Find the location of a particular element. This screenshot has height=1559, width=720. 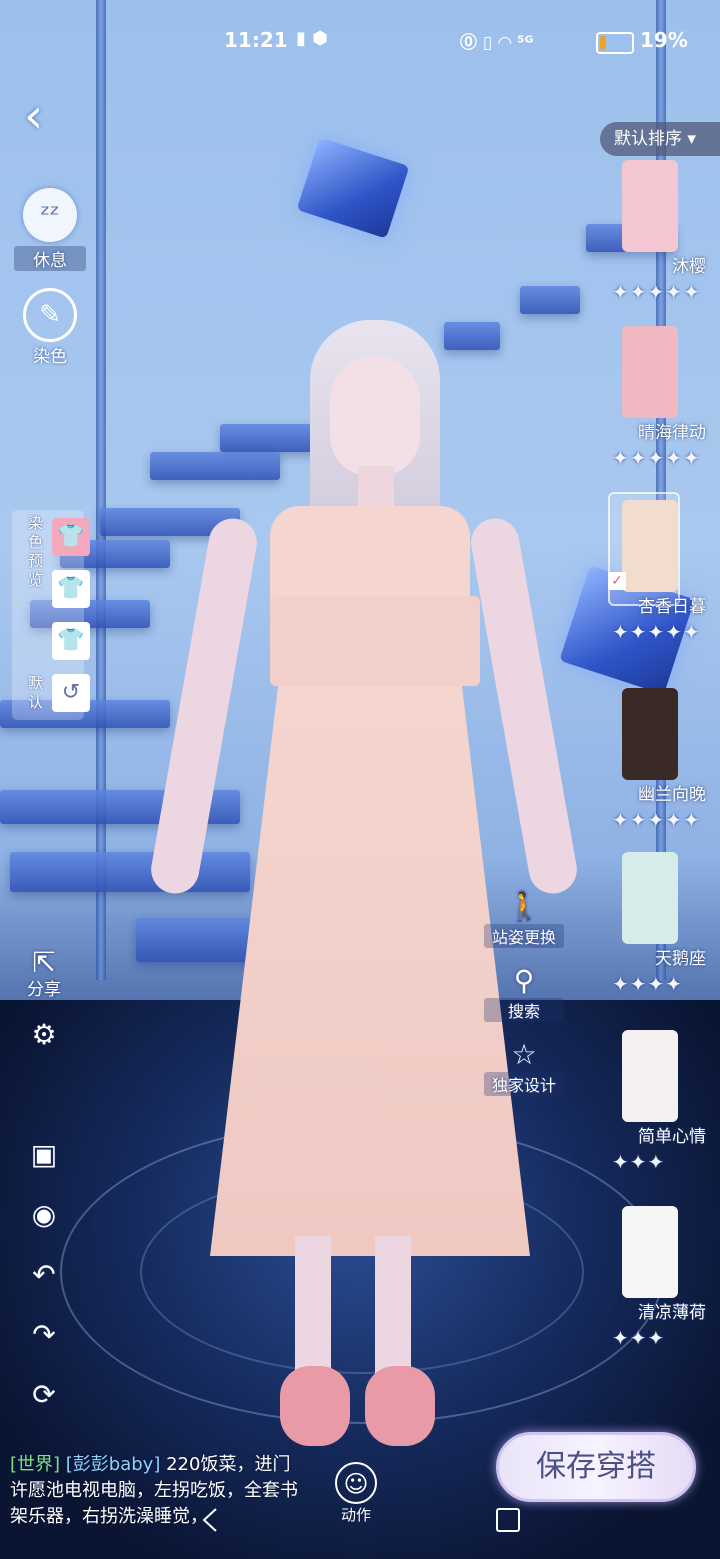

check-icon: ✓ is located at coordinates (617, 581).